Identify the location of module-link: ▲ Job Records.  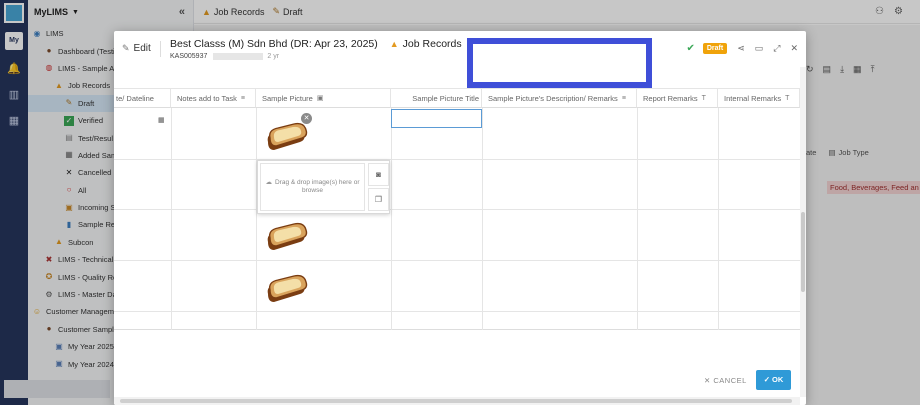
(426, 44).